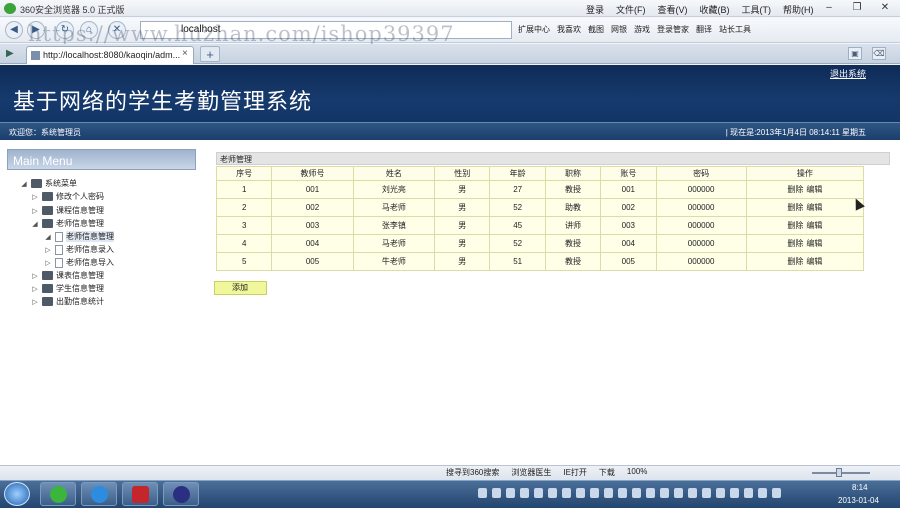 The height and width of the screenshot is (508, 900). I want to click on table-cell: 004, so click(628, 243).